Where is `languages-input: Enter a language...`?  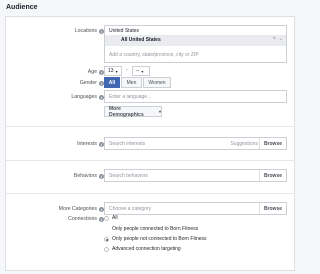
languages-input: Enter a language... is located at coordinates (195, 96).